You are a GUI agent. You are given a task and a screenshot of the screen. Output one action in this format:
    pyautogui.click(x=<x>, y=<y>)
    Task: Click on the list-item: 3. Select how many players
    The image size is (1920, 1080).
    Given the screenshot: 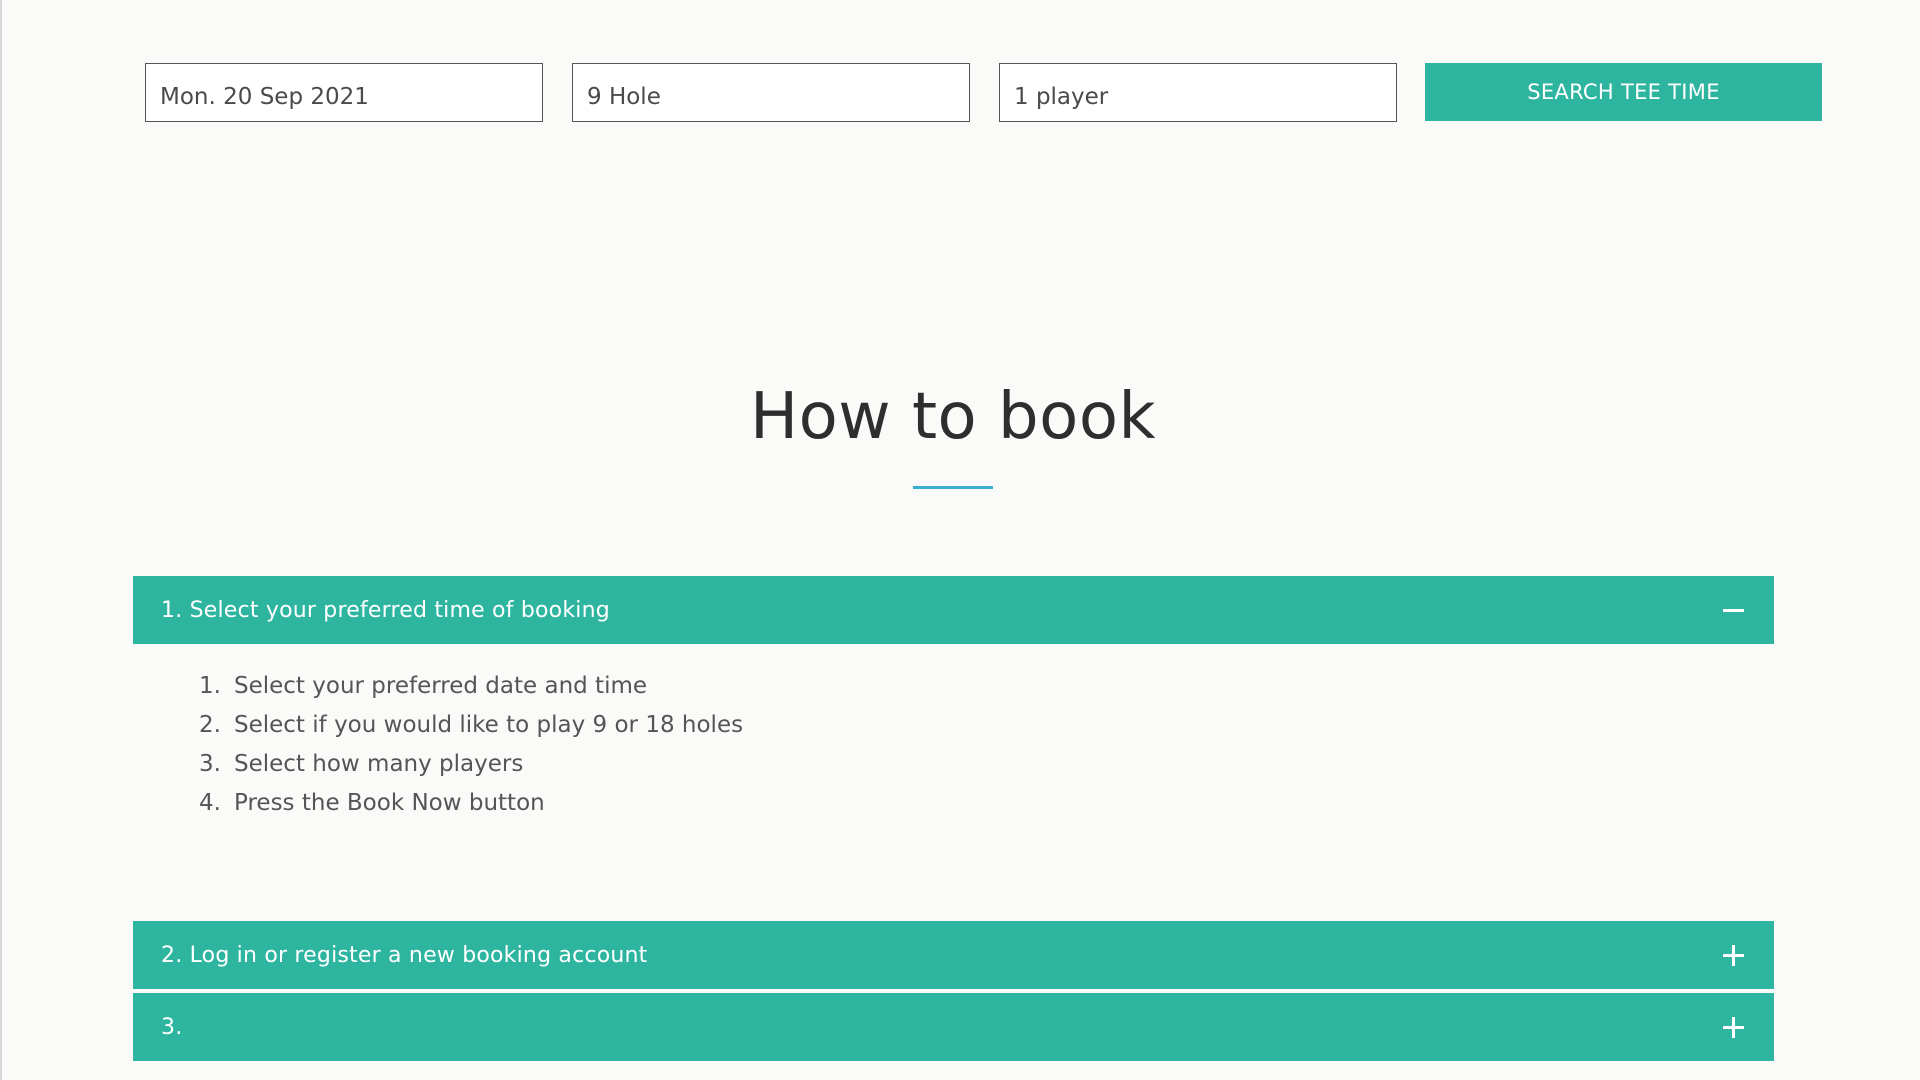 What is the action you would take?
    pyautogui.click(x=463, y=764)
    